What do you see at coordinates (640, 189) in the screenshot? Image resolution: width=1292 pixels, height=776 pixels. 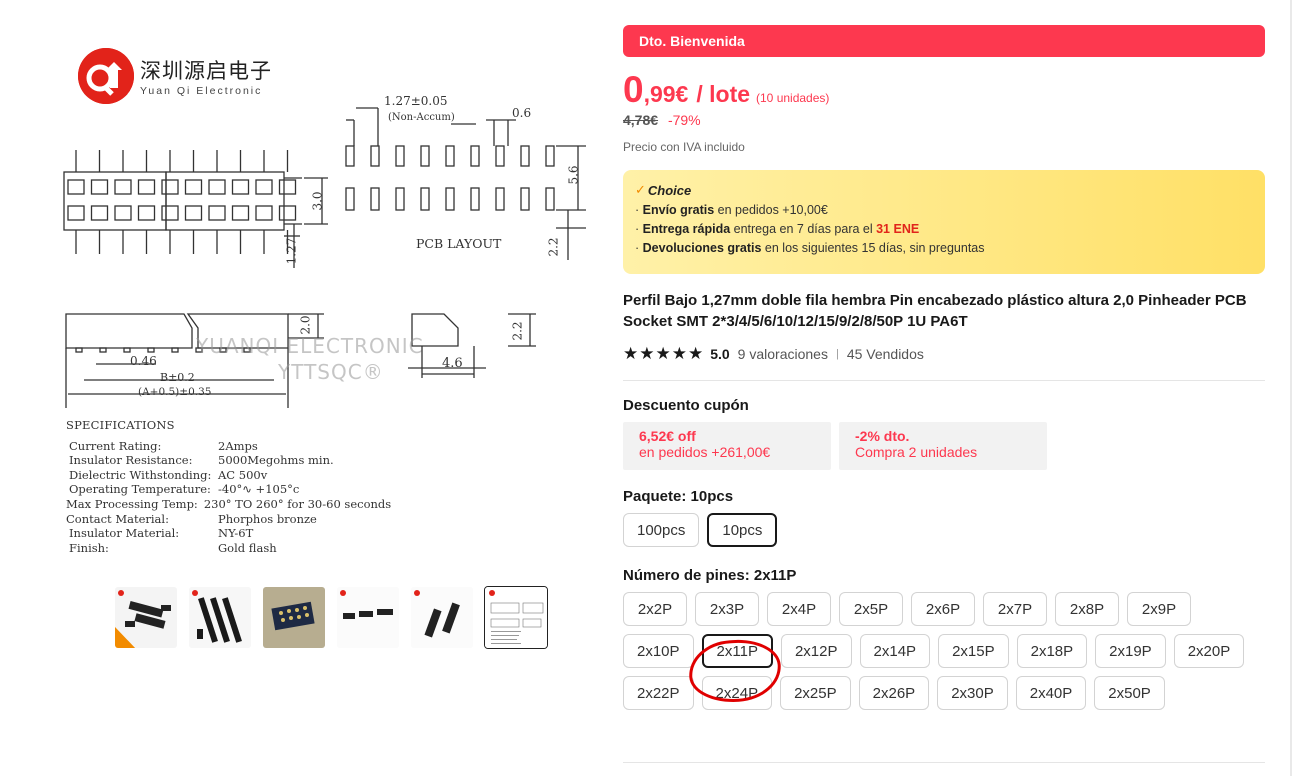 I see `check-icon: ✓` at bounding box center [640, 189].